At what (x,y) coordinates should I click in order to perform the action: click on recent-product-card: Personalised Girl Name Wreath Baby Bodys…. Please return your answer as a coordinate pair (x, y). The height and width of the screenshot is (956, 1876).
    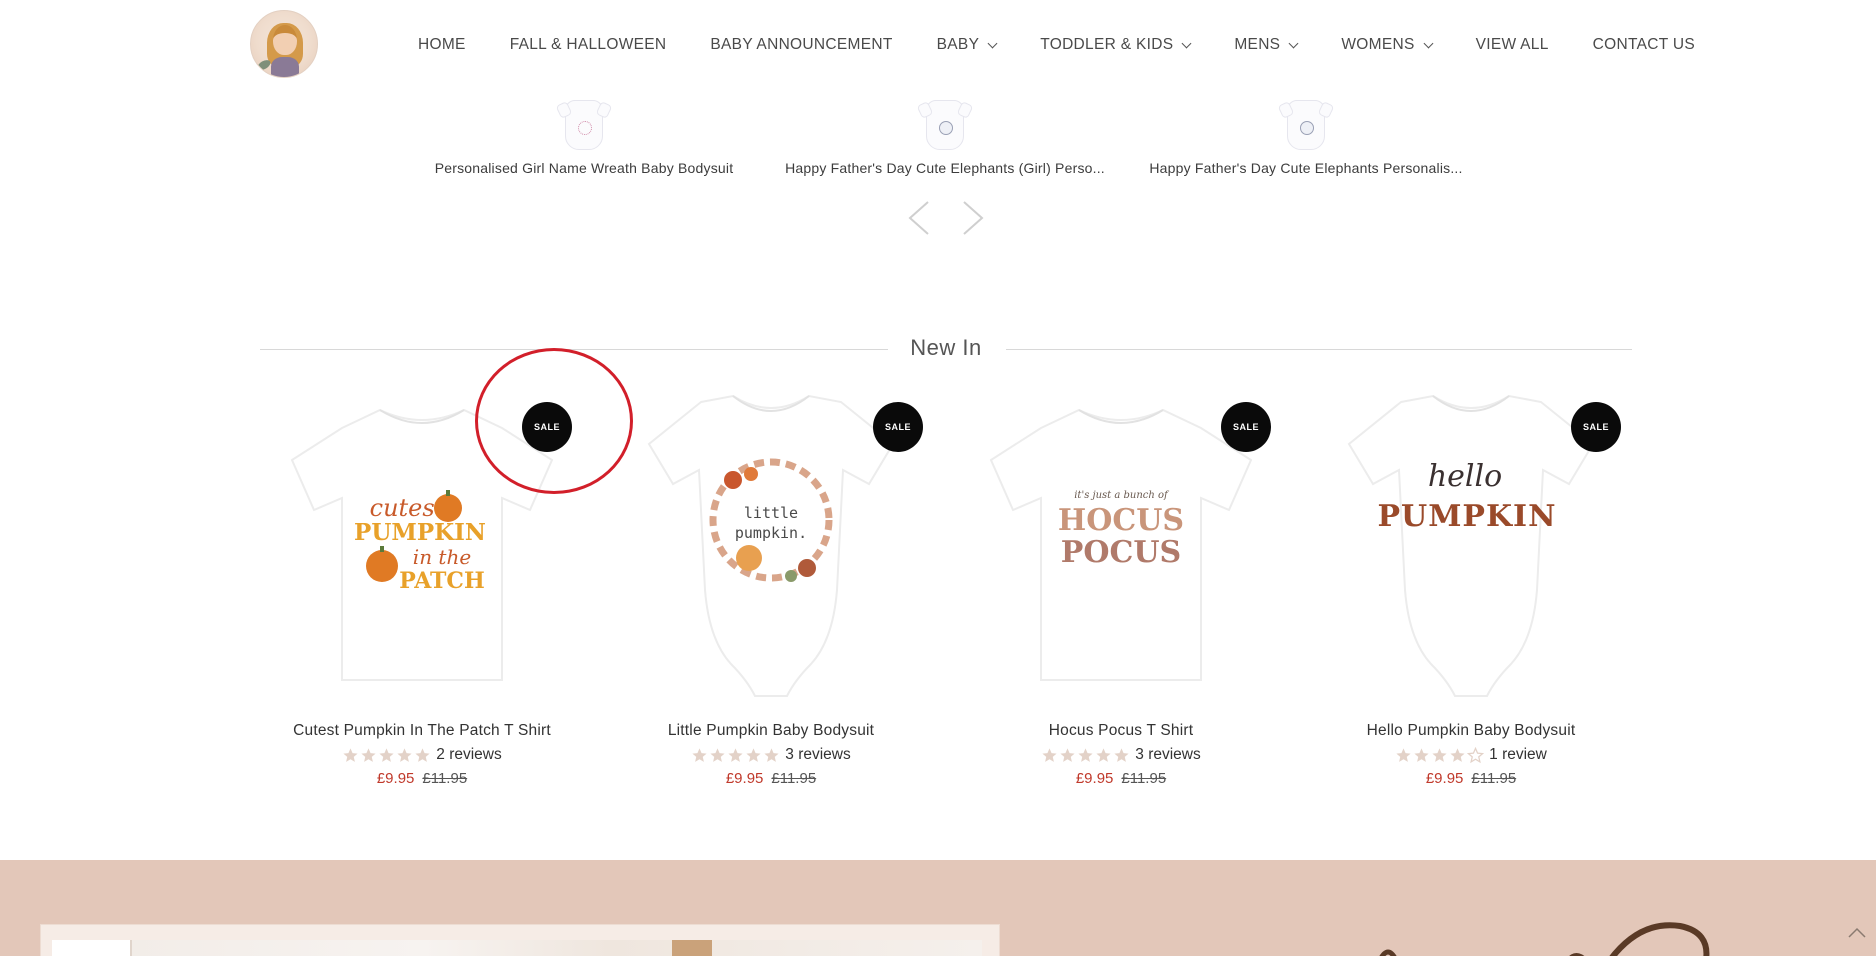
    Looking at the image, I should click on (584, 134).